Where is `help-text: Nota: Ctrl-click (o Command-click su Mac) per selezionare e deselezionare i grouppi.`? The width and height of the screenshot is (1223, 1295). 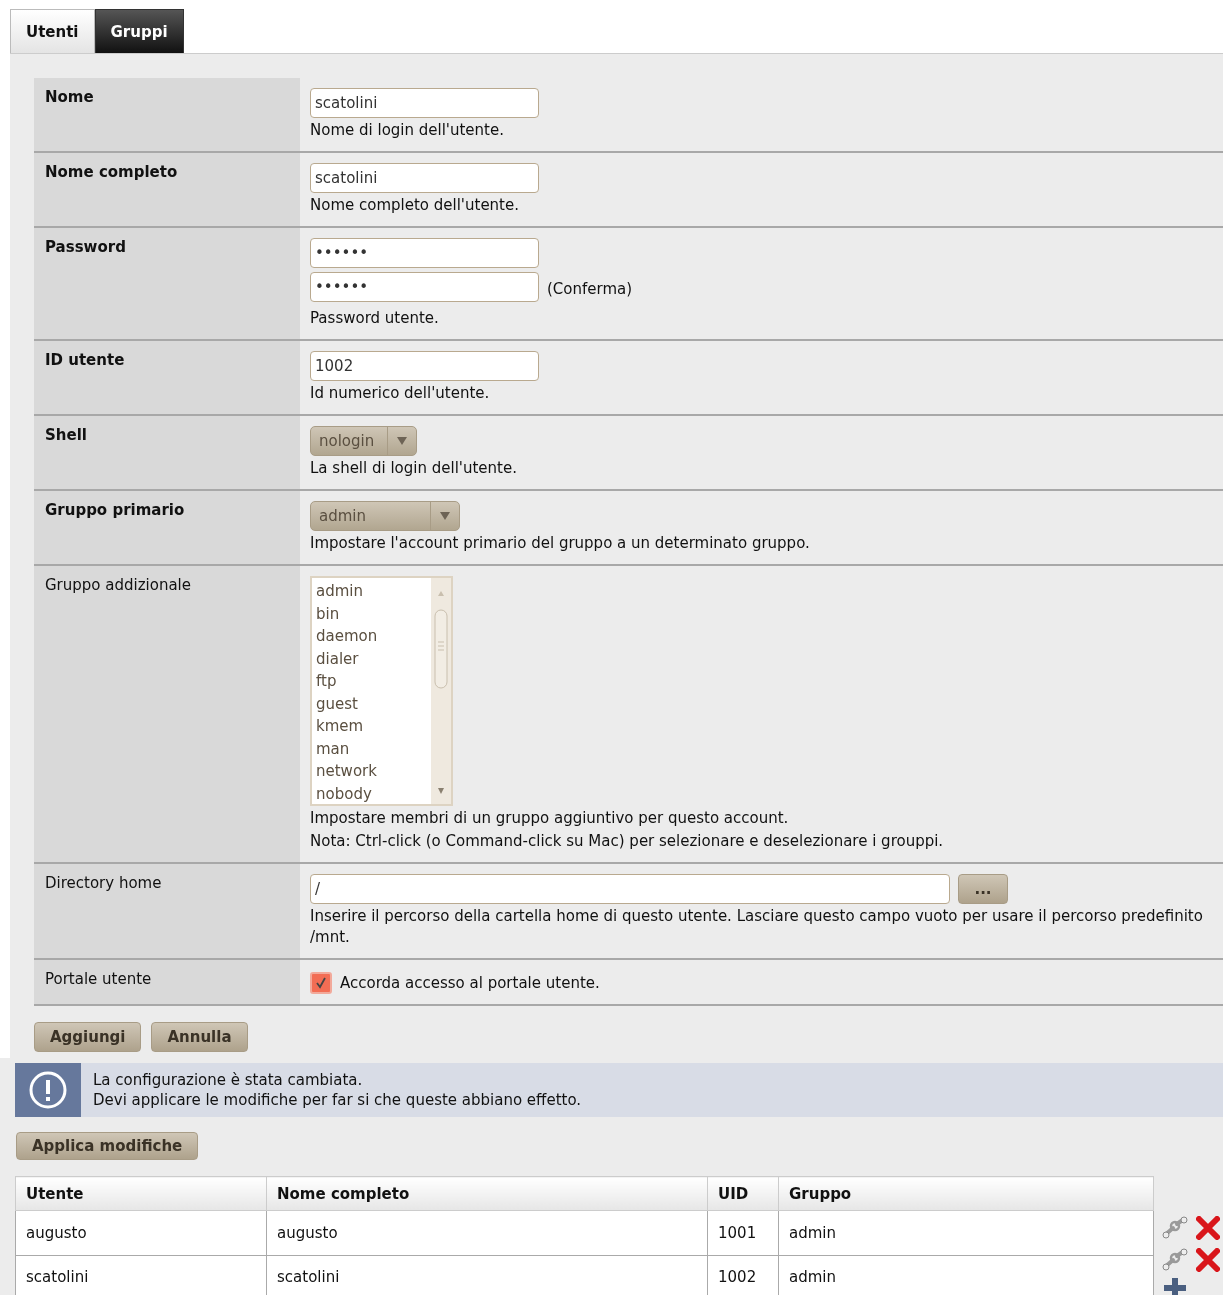
help-text: Nota: Ctrl-click (o Command-click su Mac) per selezionare e deselezionare i grouppi. is located at coordinates (627, 841).